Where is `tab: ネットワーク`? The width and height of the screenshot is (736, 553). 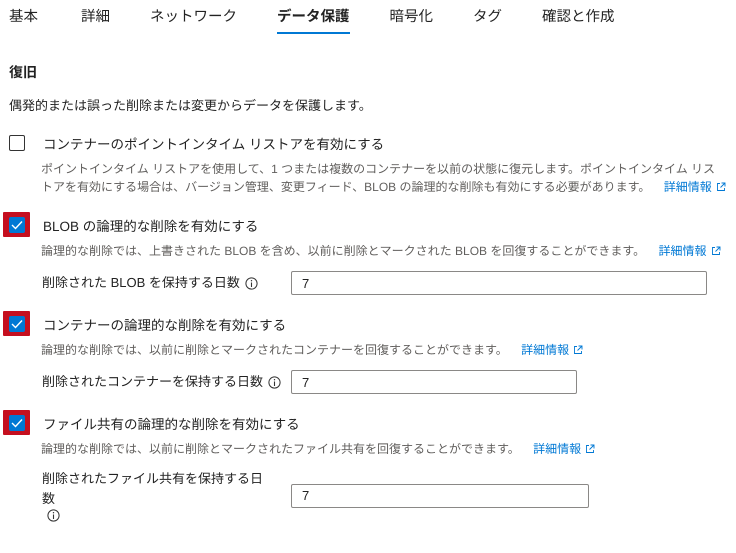
tab: ネットワーク is located at coordinates (193, 17).